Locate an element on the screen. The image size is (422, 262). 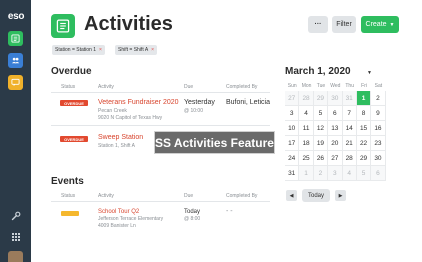
more-options-button: ··· is located at coordinates (318, 24).